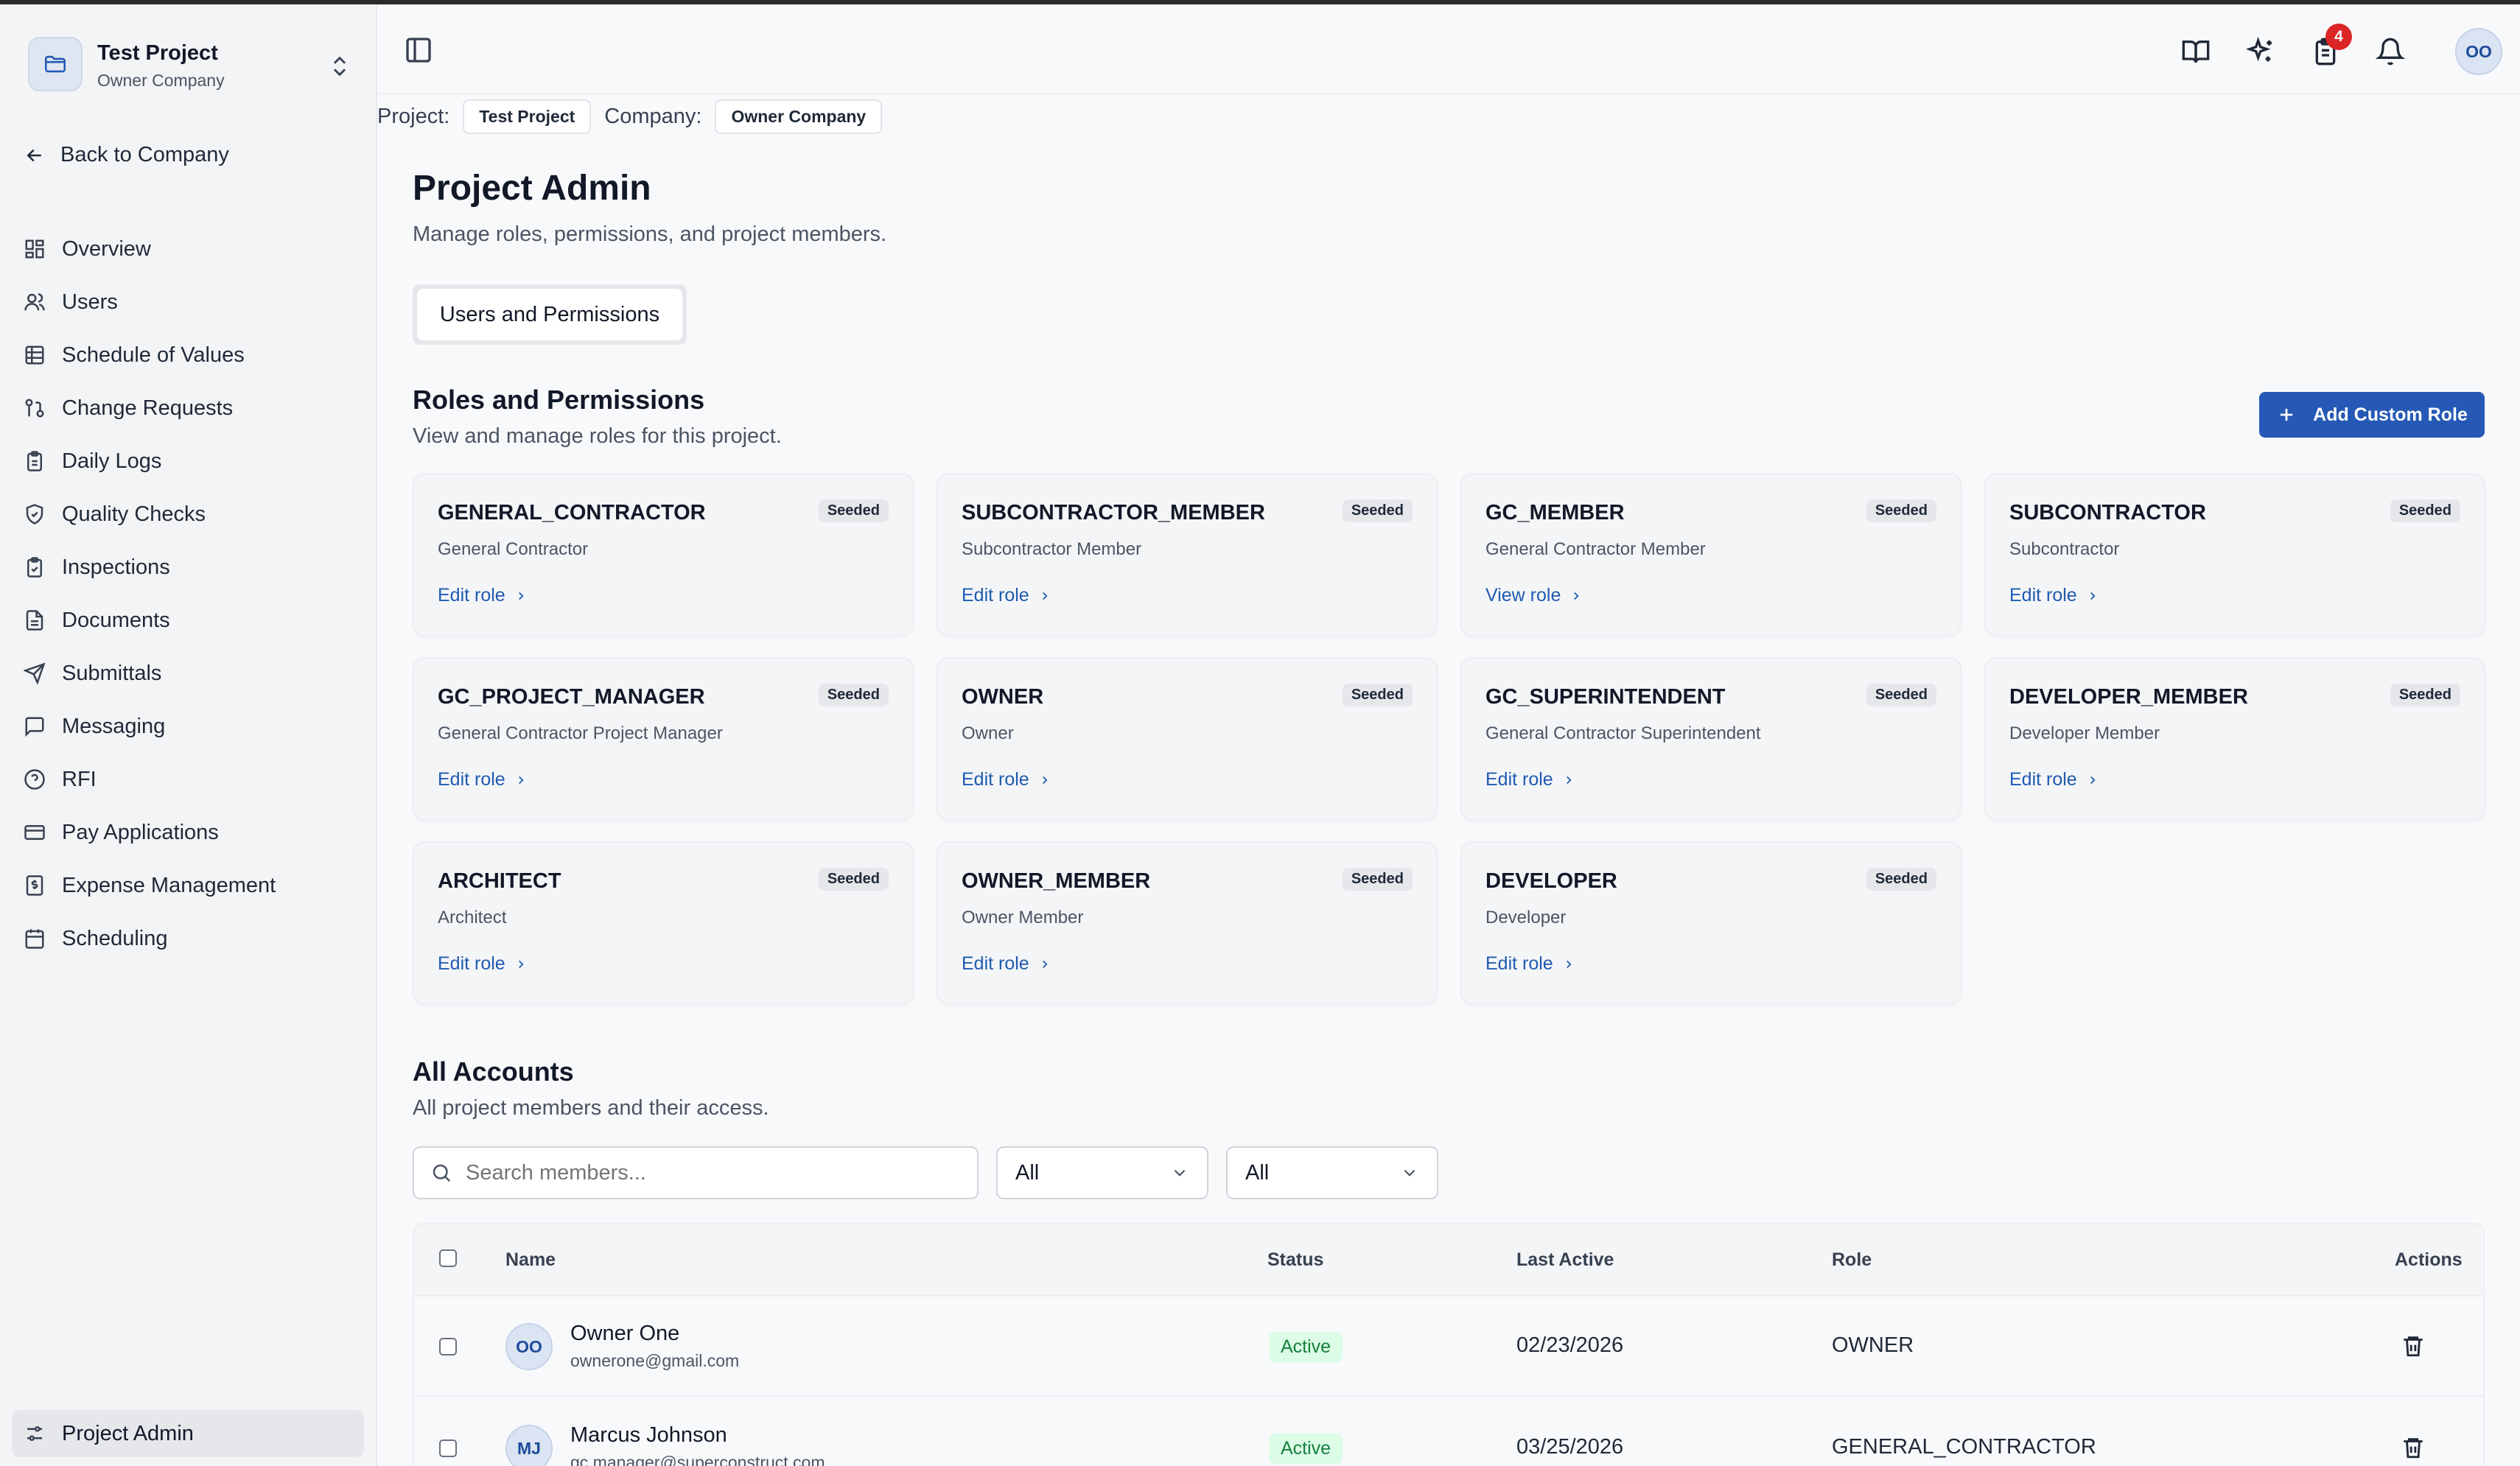  I want to click on sidebar-item-pay-applications: Pay Applications, so click(193, 832).